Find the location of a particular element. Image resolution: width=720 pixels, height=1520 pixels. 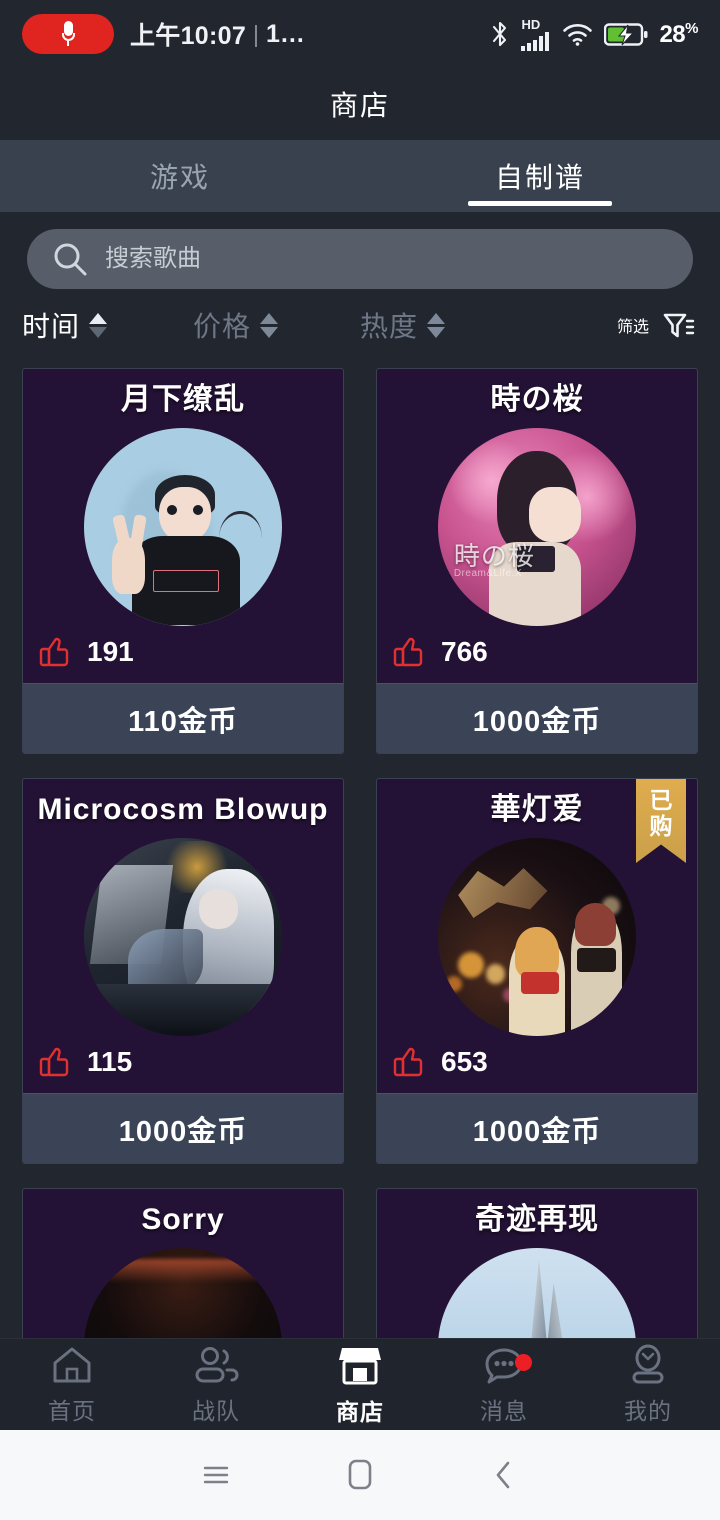

artwork-hualdeng-ai is located at coordinates (537, 936).